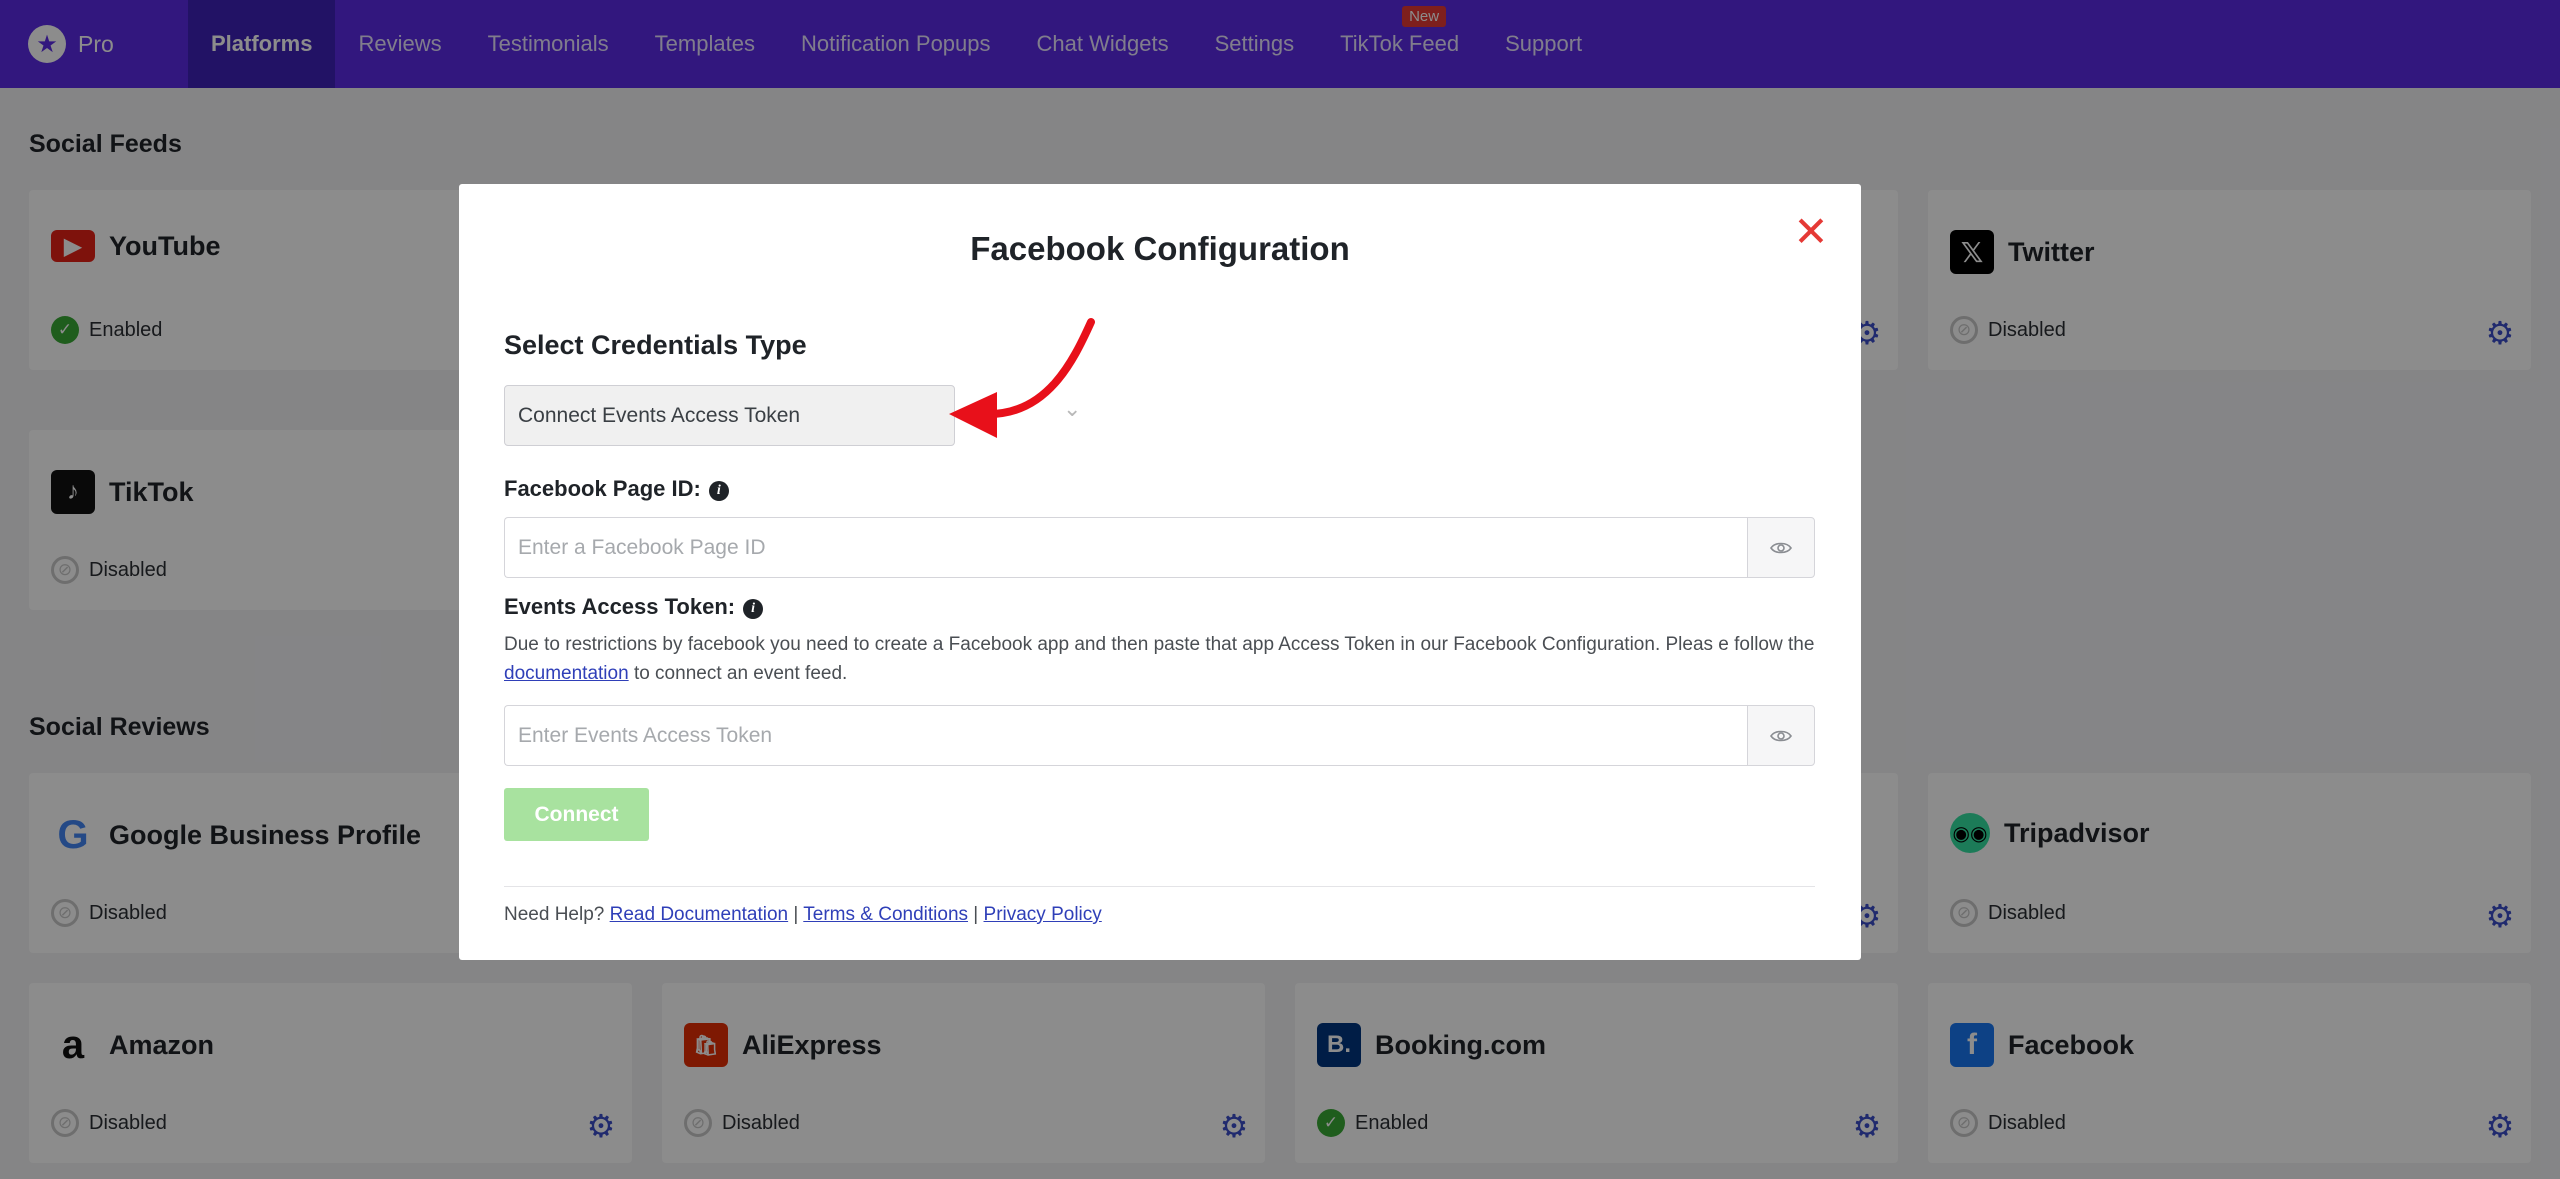  What do you see at coordinates (620, 606) in the screenshot?
I see `token-label: Events Access Token:` at bounding box center [620, 606].